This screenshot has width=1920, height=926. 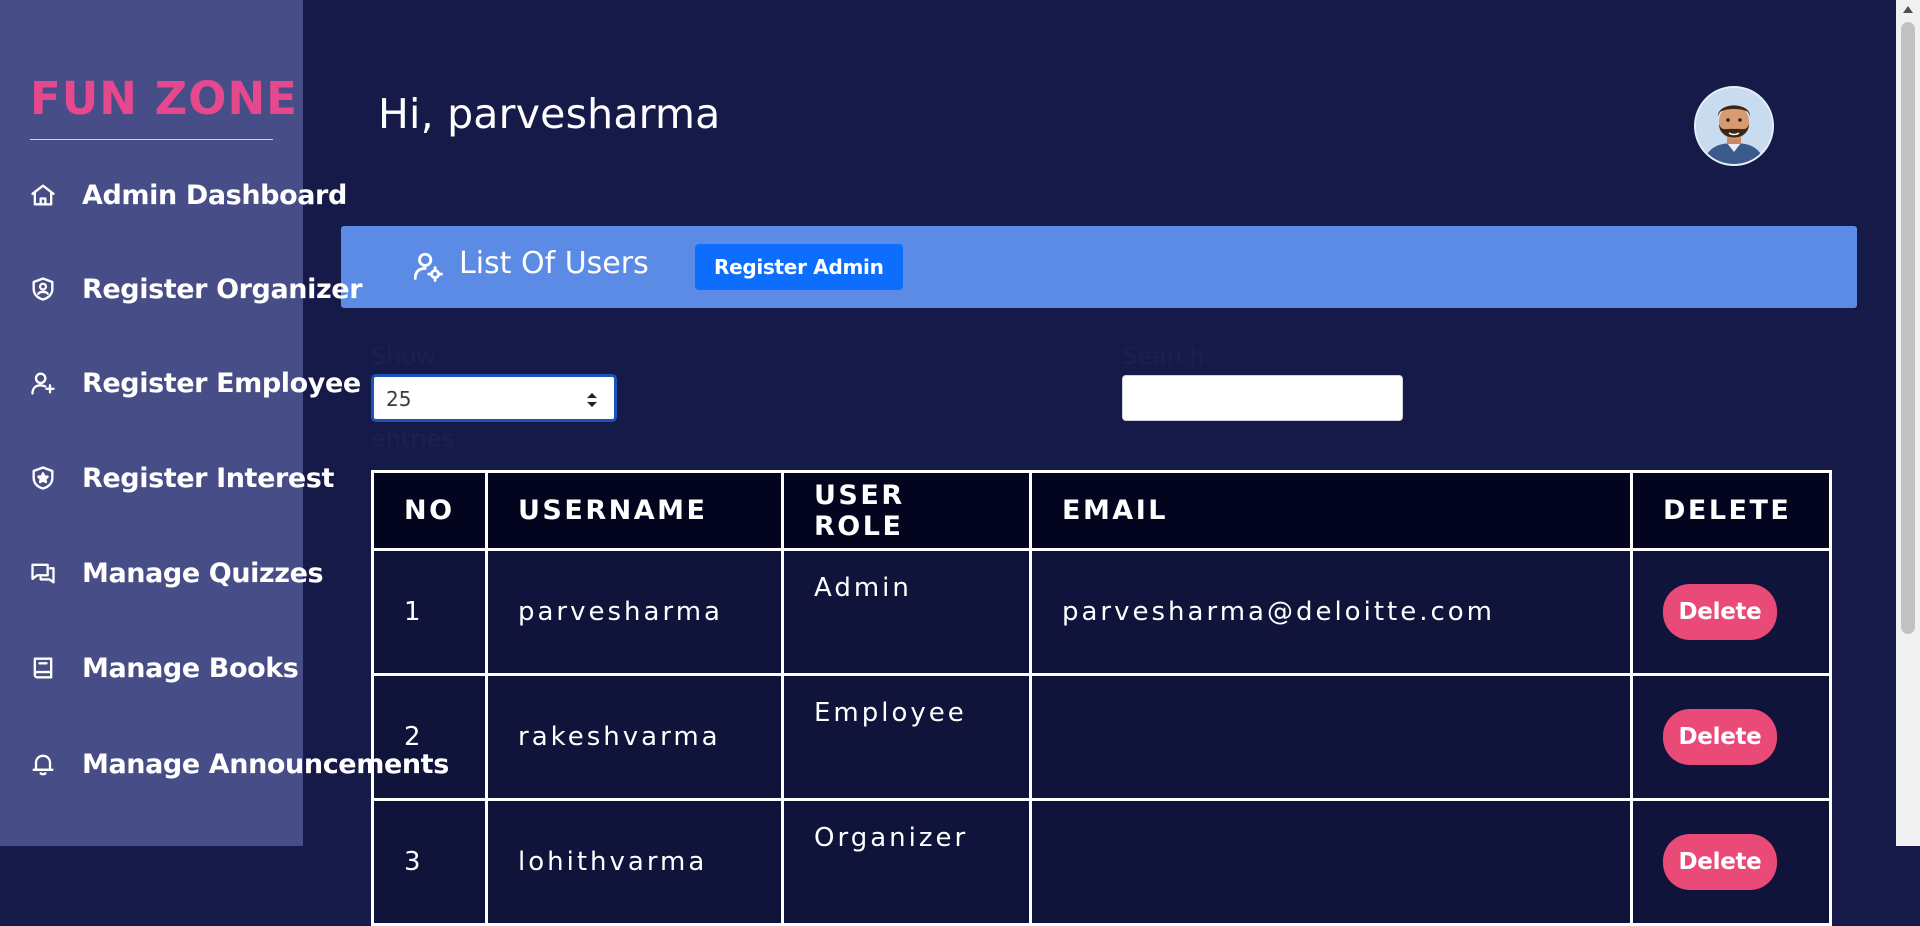 I want to click on table-header-row: NO USERNAME USER ROLE EMAIL DELETE, so click(x=1101, y=510).